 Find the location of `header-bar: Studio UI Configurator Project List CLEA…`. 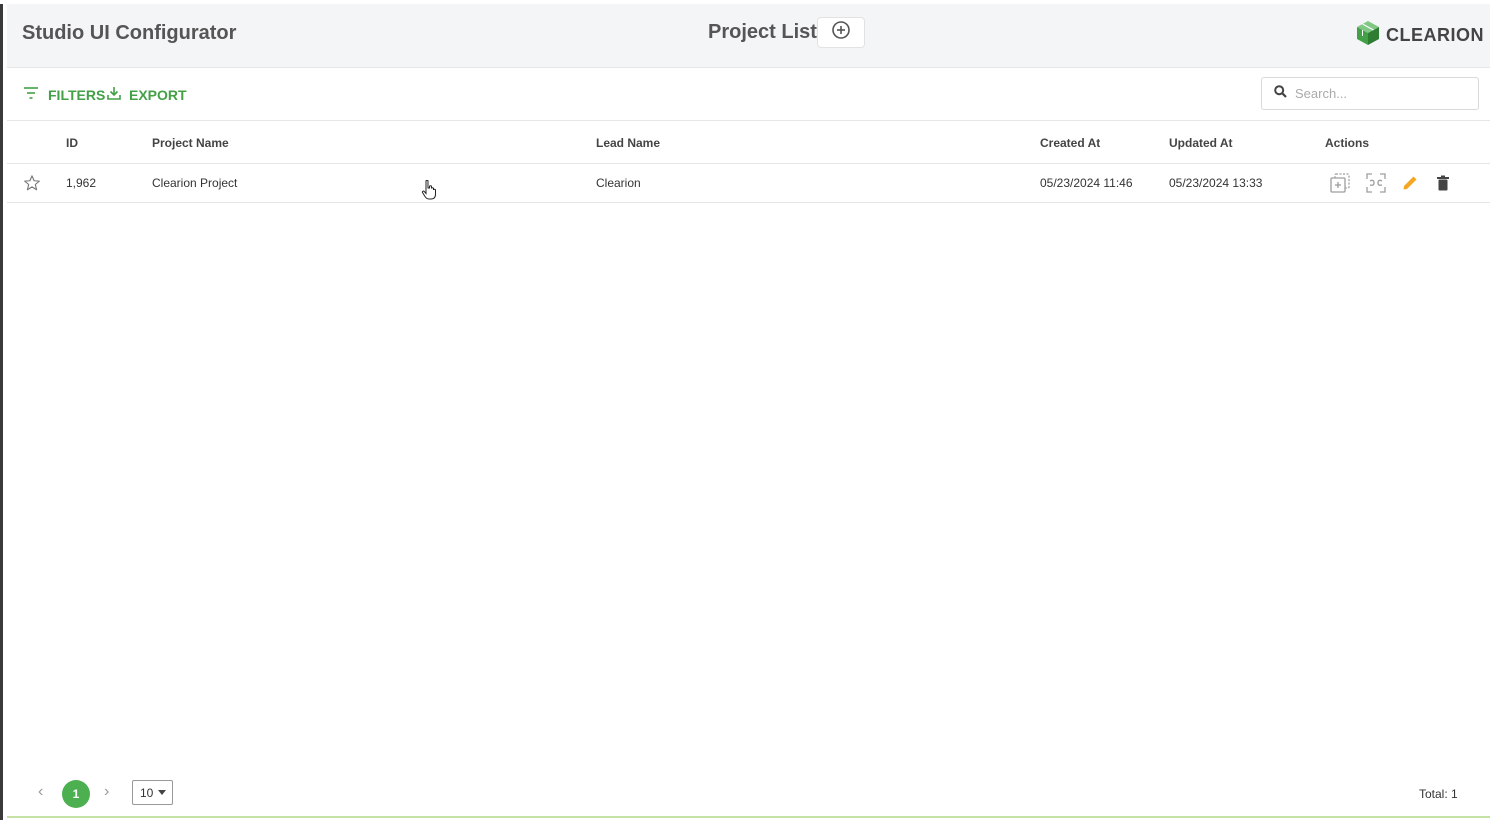

header-bar: Studio UI Configurator Project List CLEA… is located at coordinates (748, 36).